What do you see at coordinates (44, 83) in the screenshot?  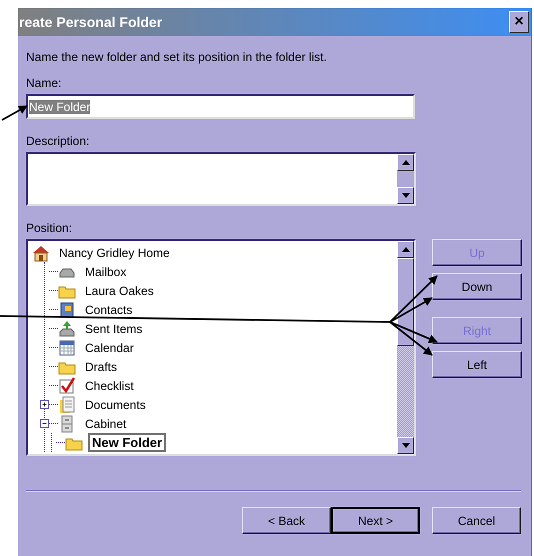 I see `field-label: Name:` at bounding box center [44, 83].